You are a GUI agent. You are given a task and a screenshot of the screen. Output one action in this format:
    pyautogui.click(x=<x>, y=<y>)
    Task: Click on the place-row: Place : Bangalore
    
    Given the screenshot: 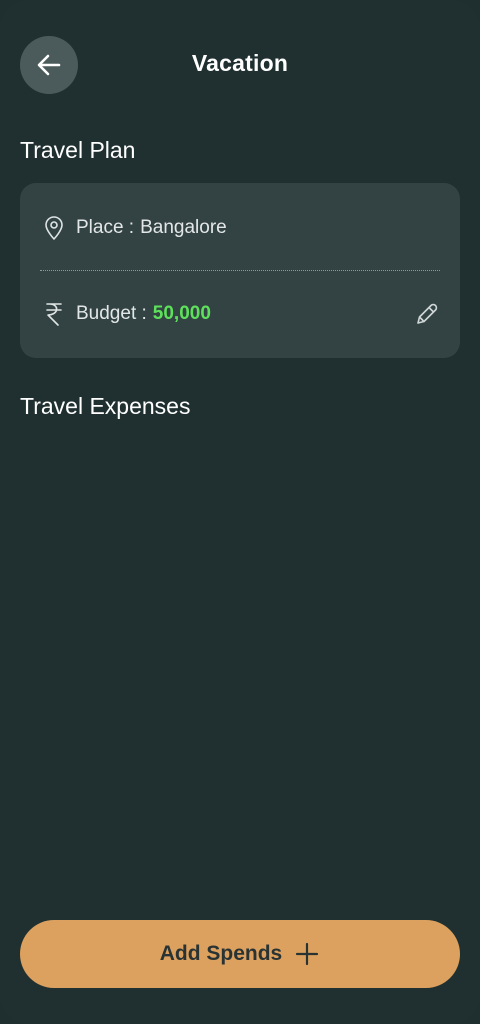 What is the action you would take?
    pyautogui.click(x=241, y=228)
    